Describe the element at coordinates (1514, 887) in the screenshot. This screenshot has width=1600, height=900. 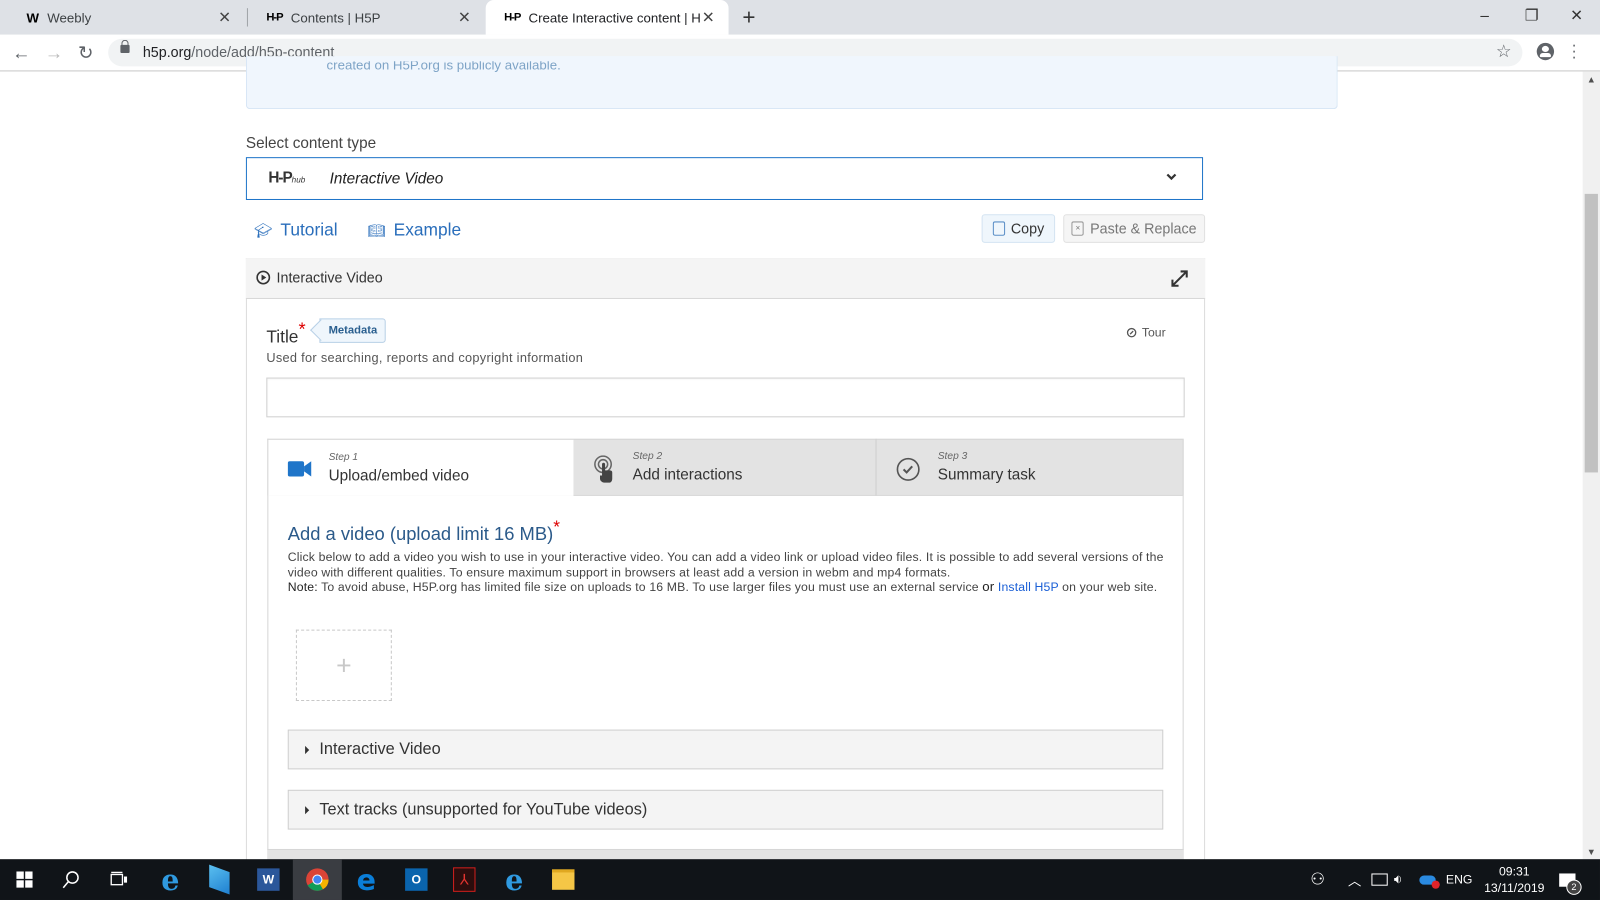
I see `clock-date: 13/11/2019` at that location.